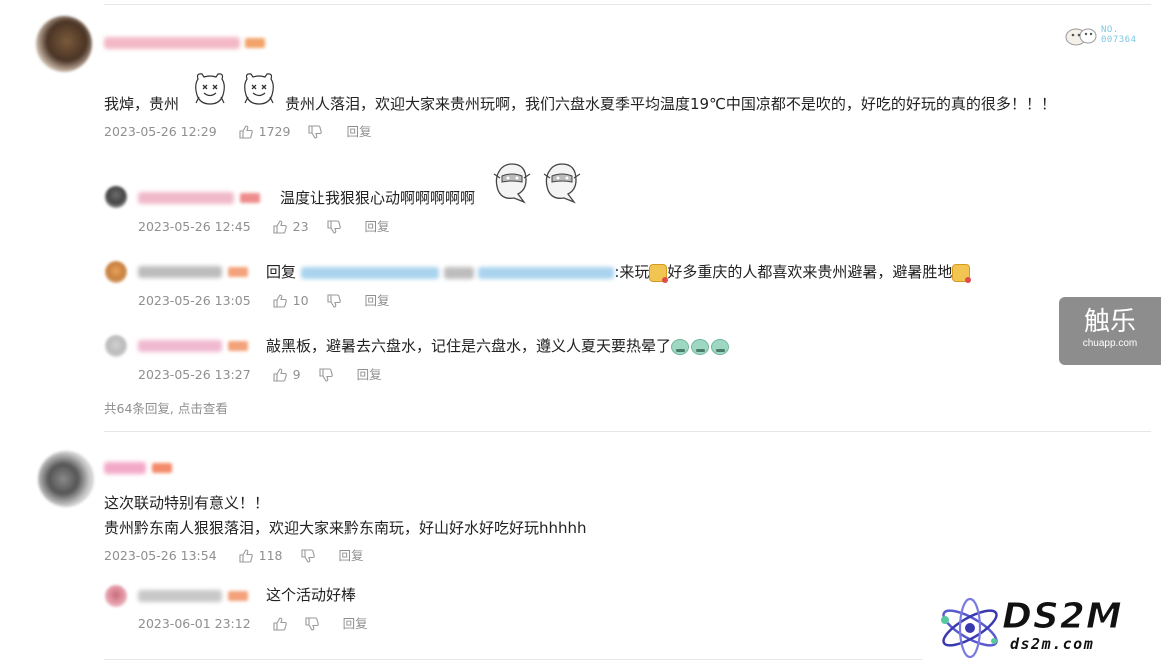 The height and width of the screenshot is (663, 1161). I want to click on like-button: 10, so click(291, 301).